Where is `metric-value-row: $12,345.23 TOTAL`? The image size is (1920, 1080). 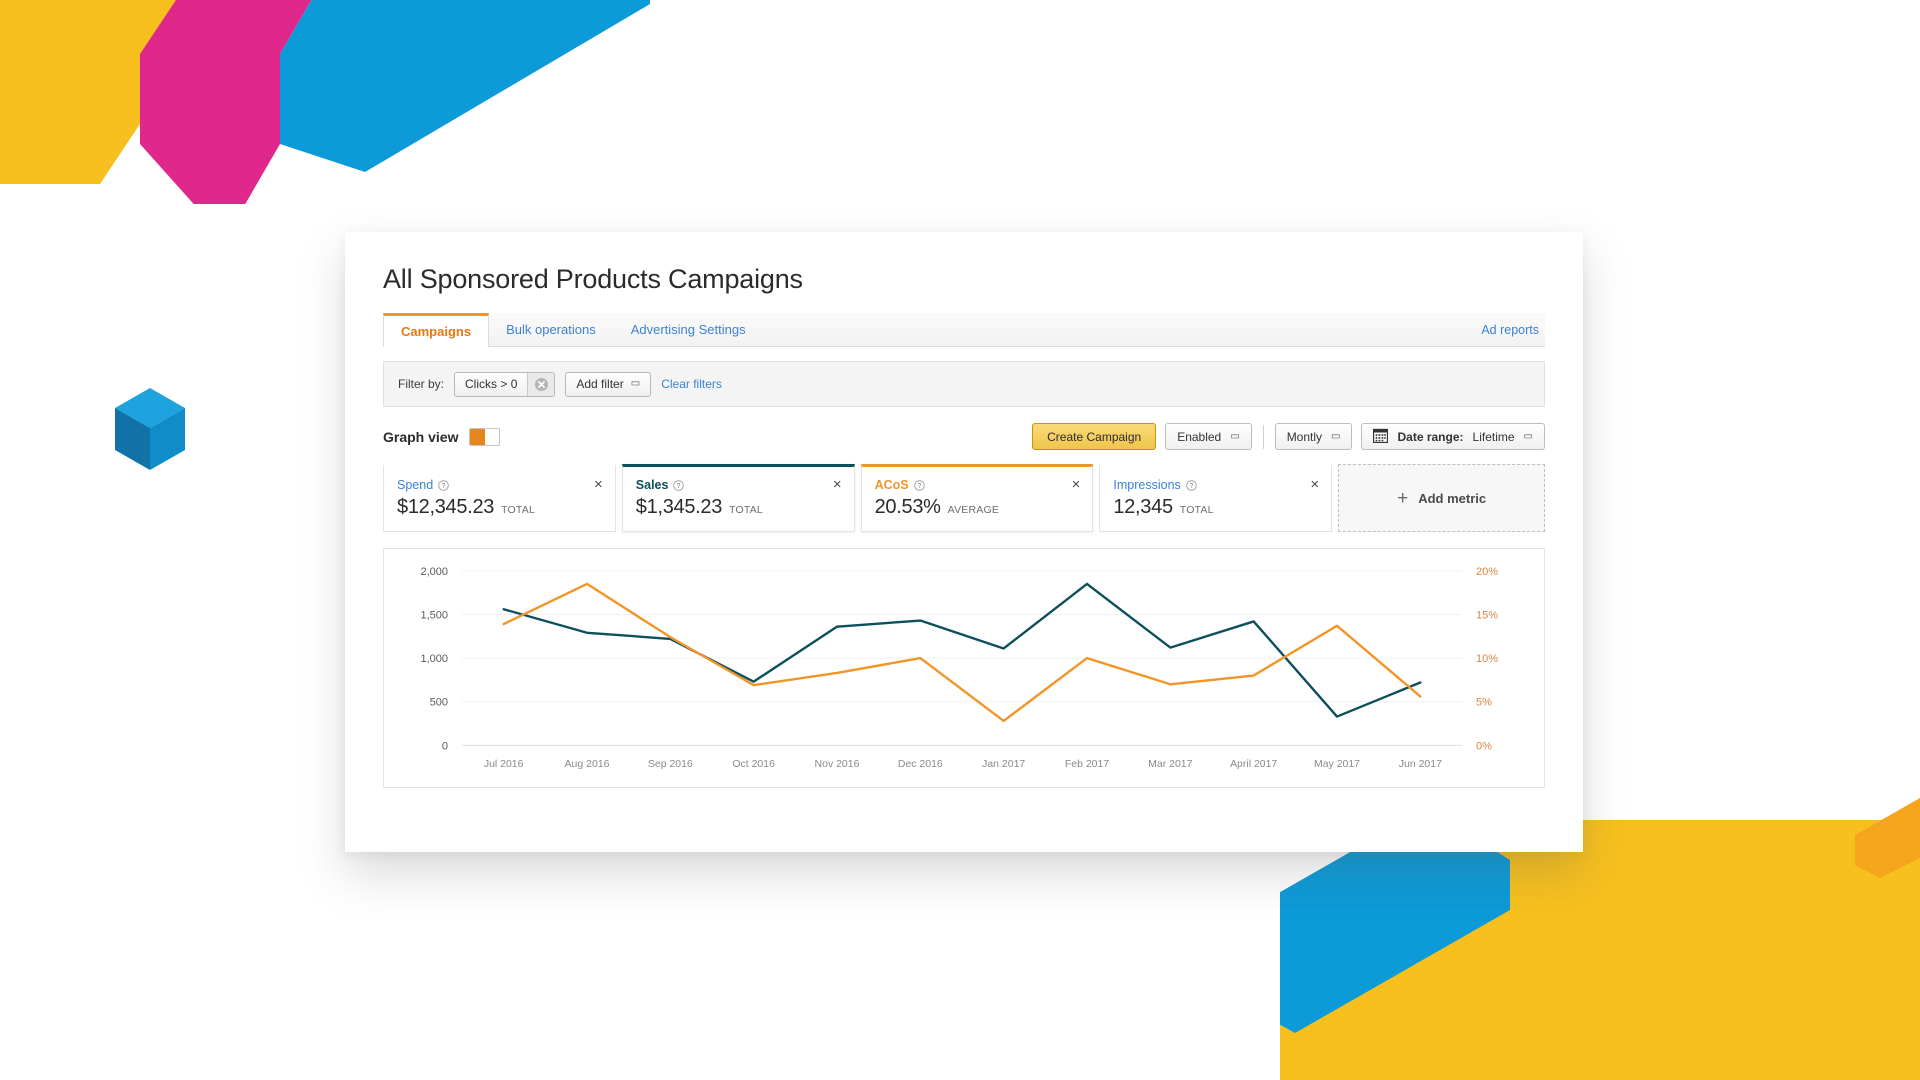
metric-value-row: $12,345.23 TOTAL is located at coordinates (499, 507).